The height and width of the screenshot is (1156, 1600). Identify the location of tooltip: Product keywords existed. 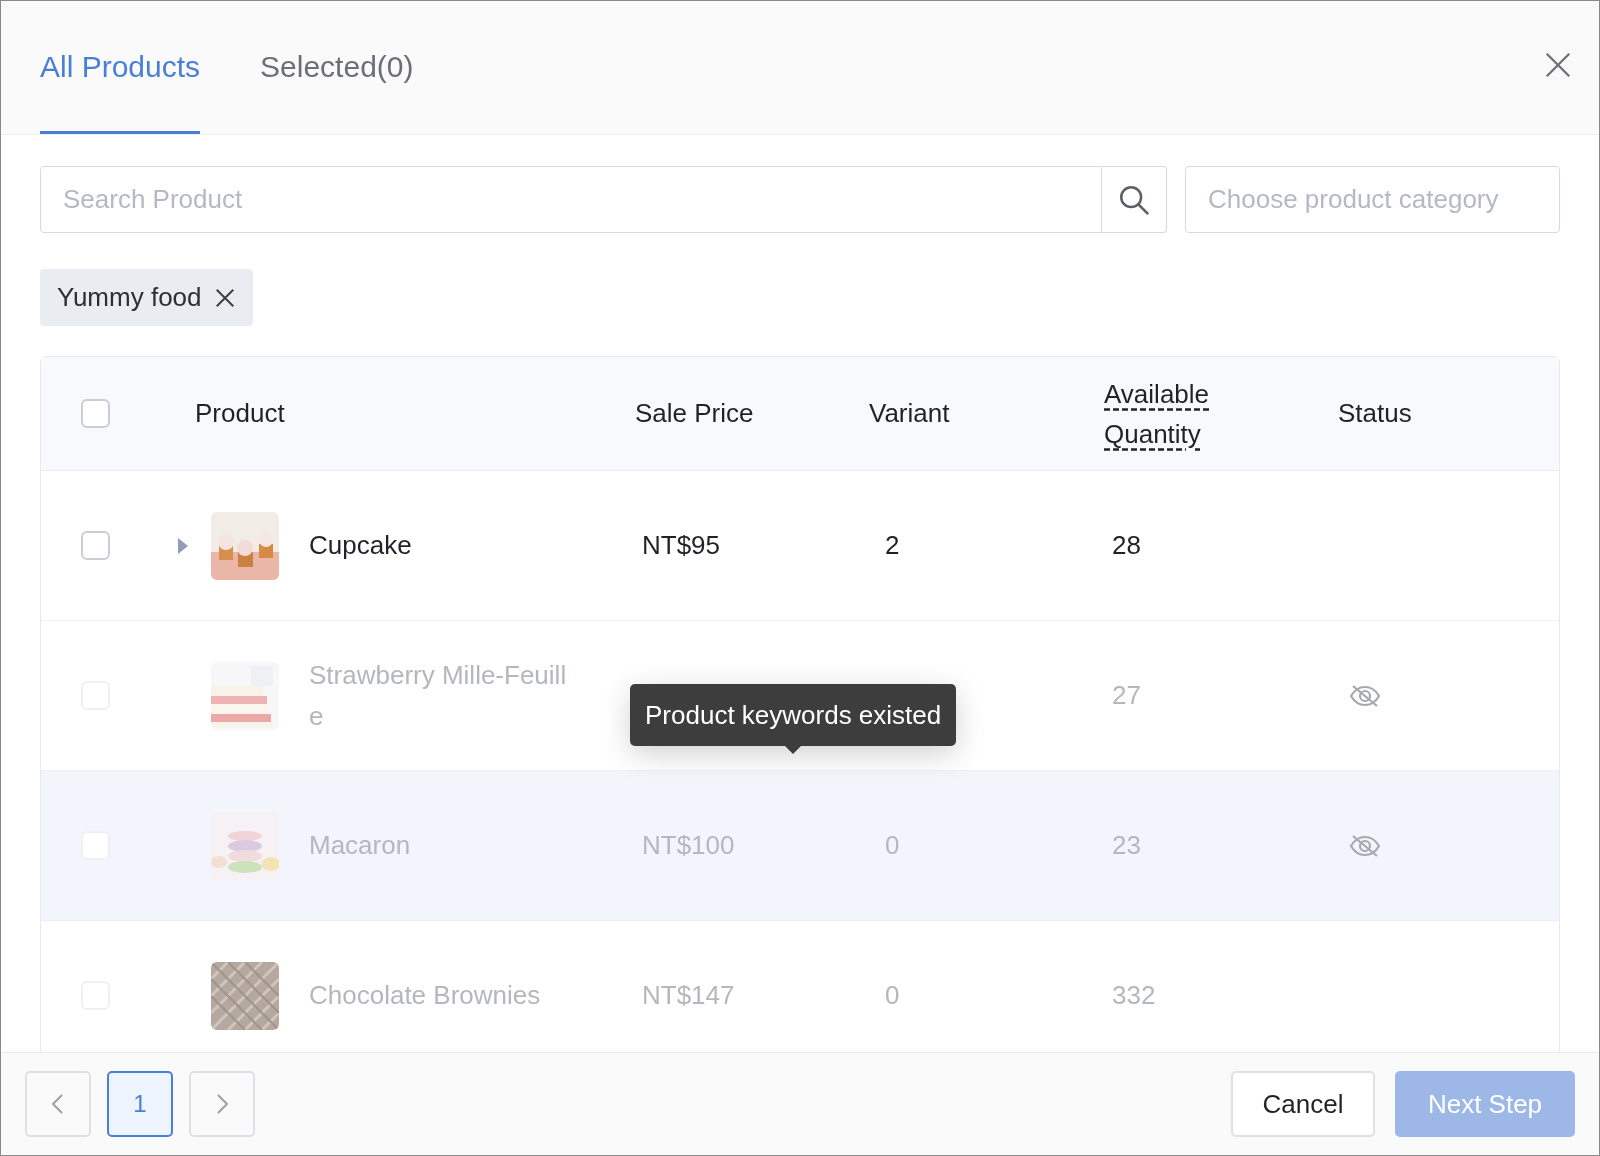
(793, 715).